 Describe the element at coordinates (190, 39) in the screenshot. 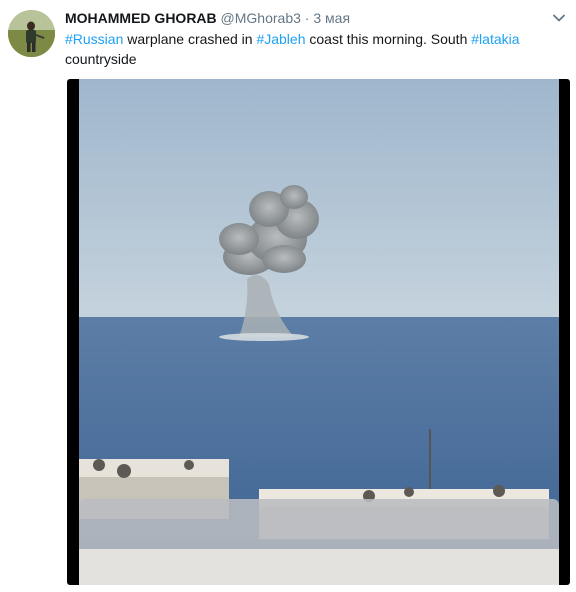

I see `tweet-text-part: warplane crashed in` at that location.